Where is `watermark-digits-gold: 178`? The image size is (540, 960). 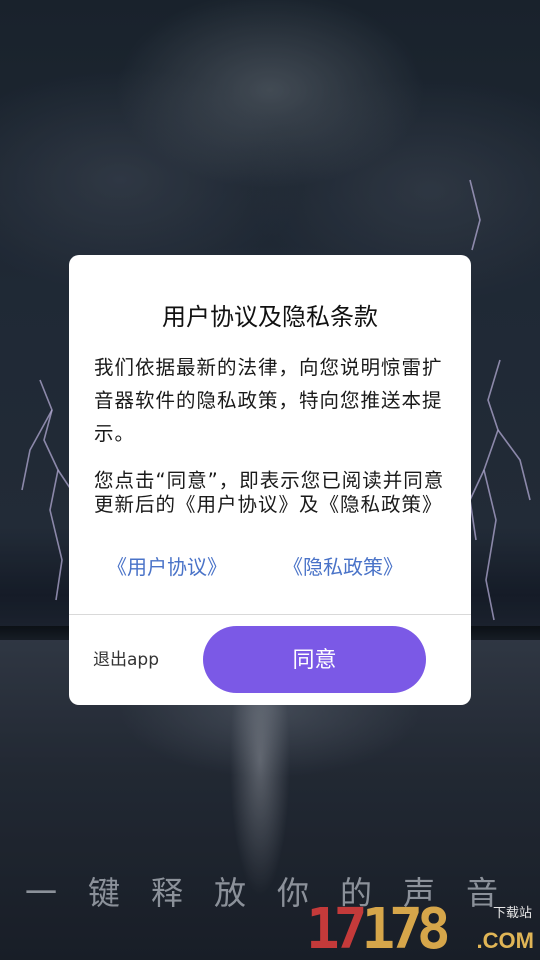
watermark-digits-gold: 178 is located at coordinates (405, 928).